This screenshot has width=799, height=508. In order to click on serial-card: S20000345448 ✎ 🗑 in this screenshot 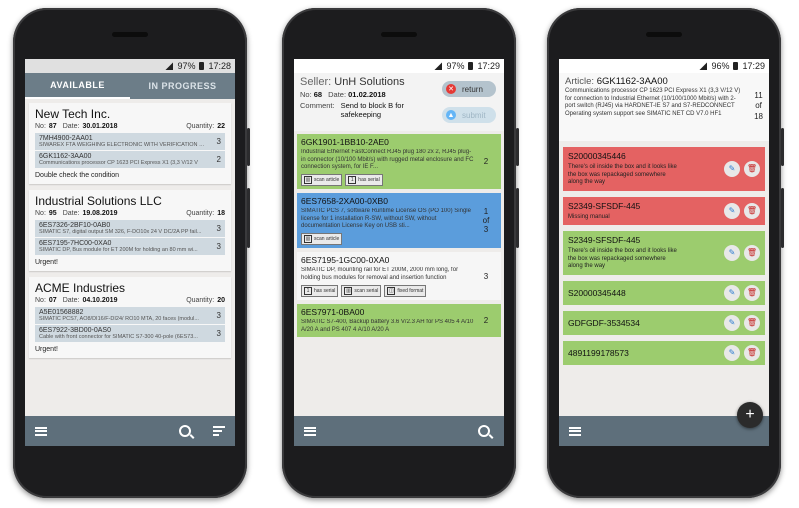, I will do `click(664, 292)`.